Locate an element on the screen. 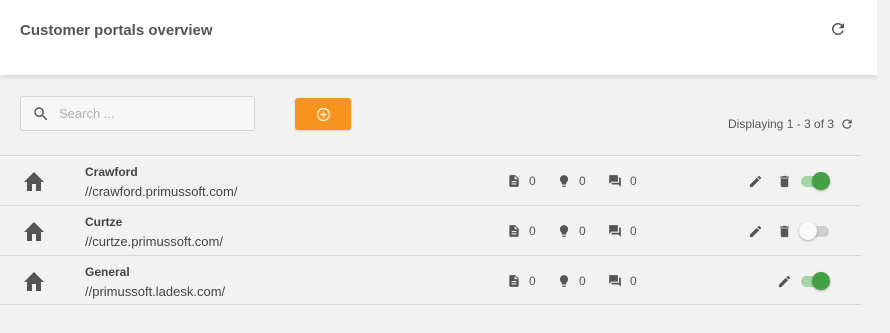 Image resolution: width=890 pixels, height=333 pixels. add-portal-button is located at coordinates (323, 114).